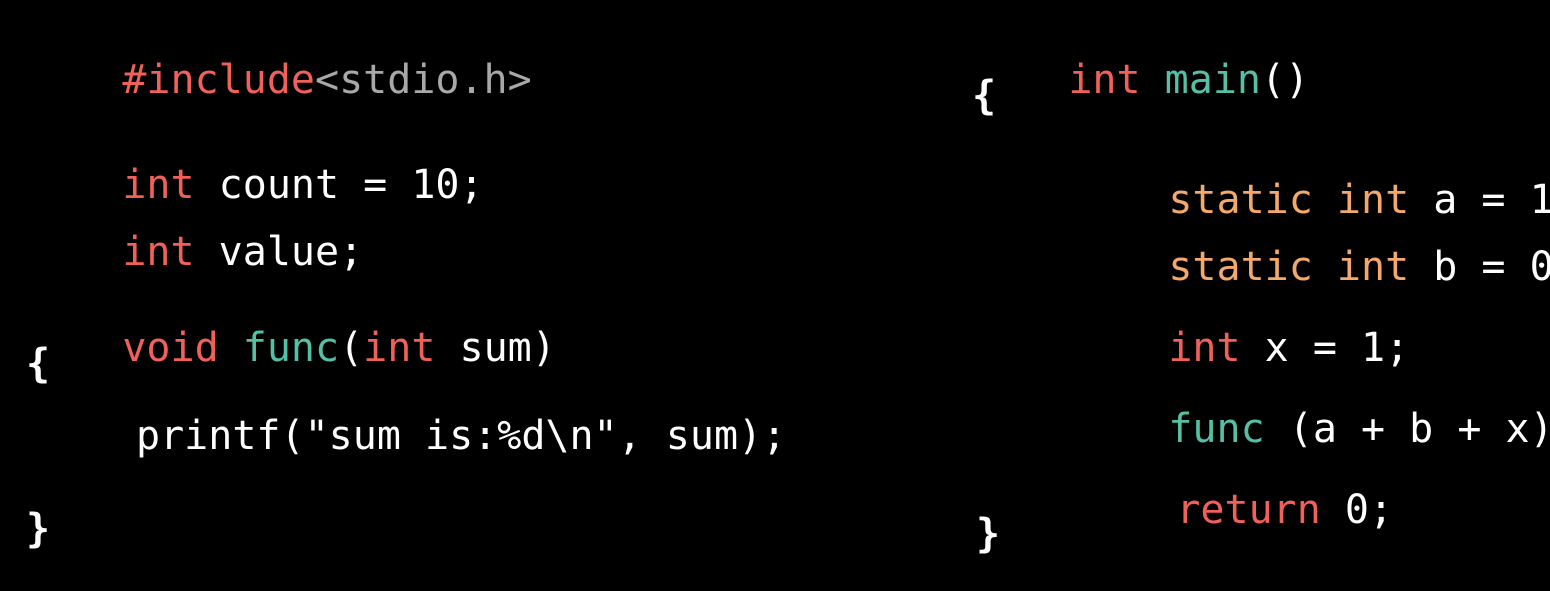 The height and width of the screenshot is (591, 1550). I want to click on func-signature-line: void func(int sum), so click(291, 348).